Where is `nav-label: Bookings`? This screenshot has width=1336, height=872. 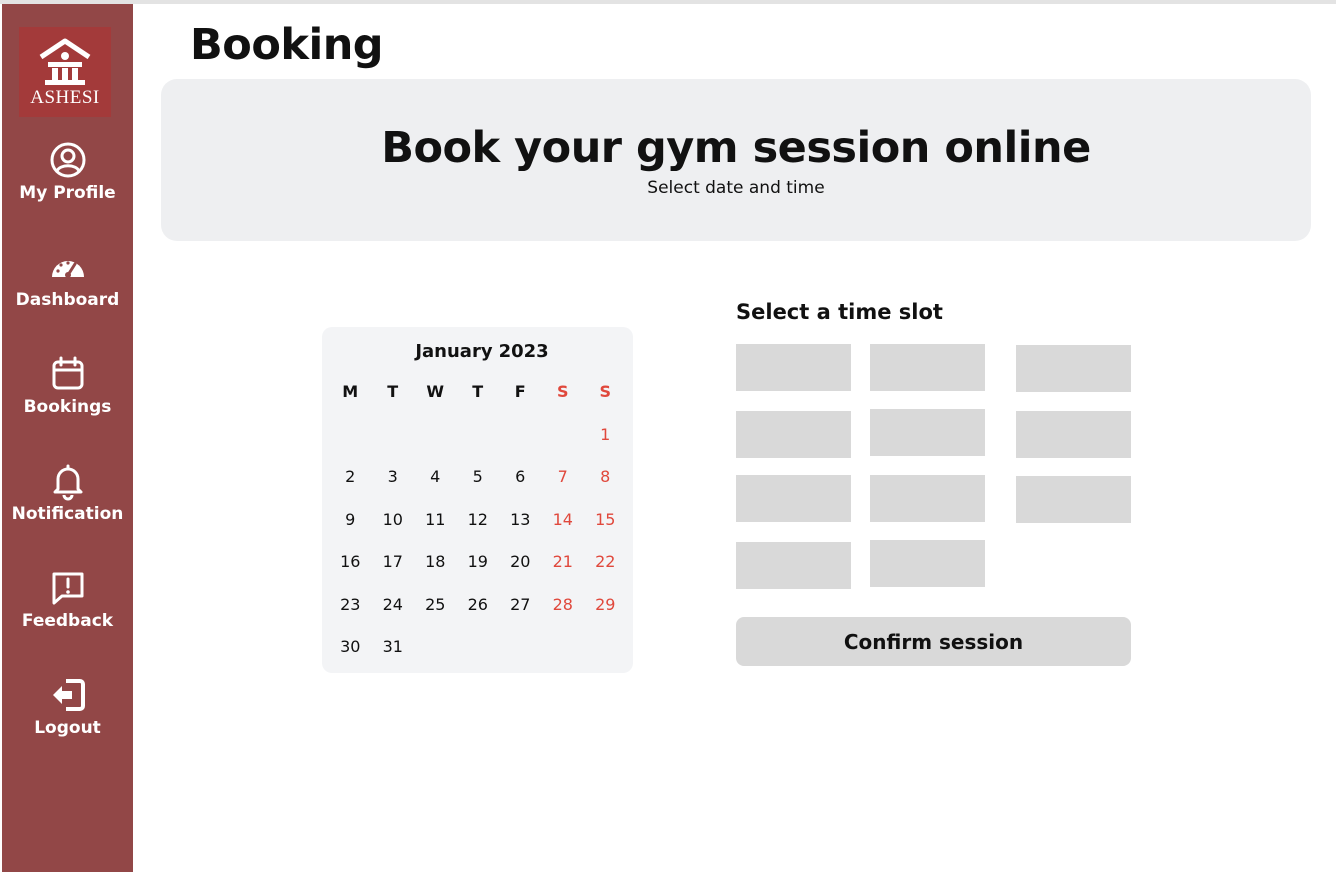 nav-label: Bookings is located at coordinates (67, 407).